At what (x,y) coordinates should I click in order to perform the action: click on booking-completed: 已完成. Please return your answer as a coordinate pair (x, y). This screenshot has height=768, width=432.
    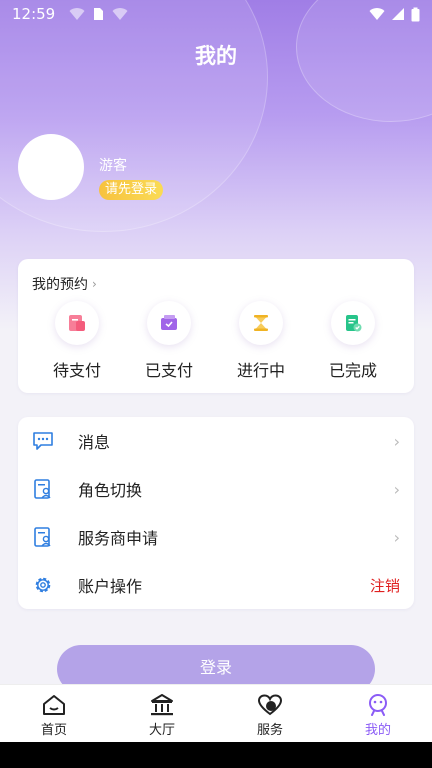
    Looking at the image, I should click on (353, 341).